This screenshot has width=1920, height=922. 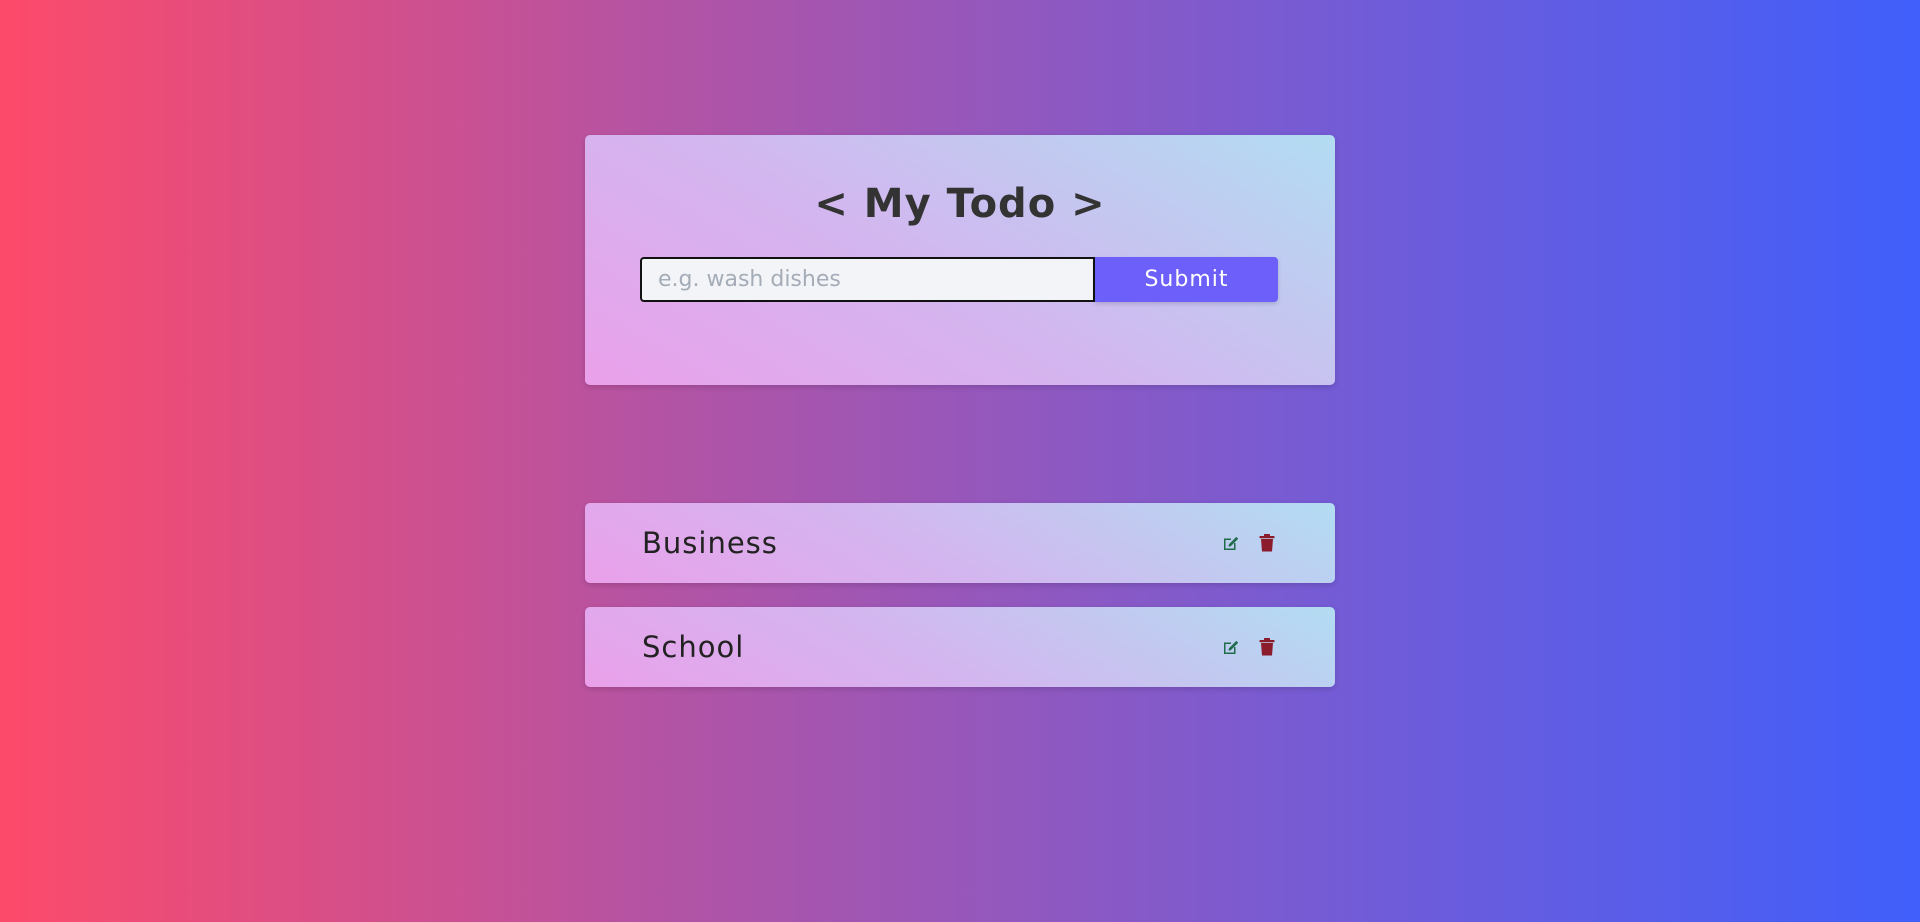 What do you see at coordinates (960, 204) in the screenshot?
I see `app-title: < My Todo >` at bounding box center [960, 204].